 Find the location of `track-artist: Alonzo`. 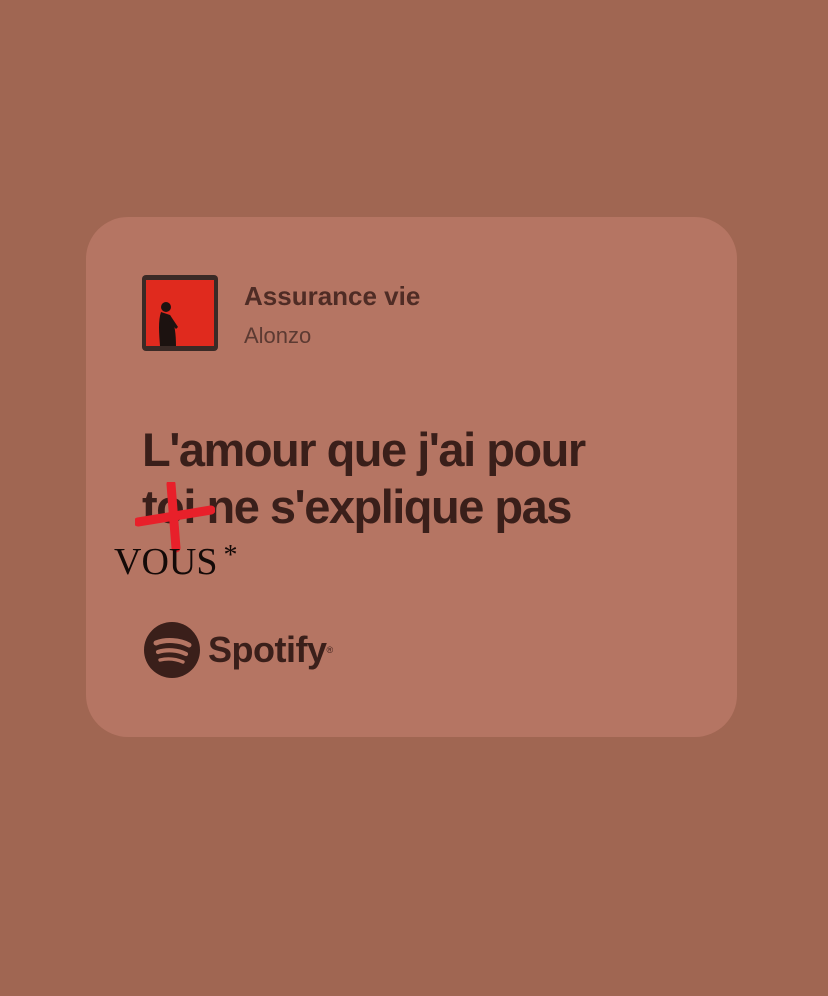

track-artist: Alonzo is located at coordinates (278, 335).